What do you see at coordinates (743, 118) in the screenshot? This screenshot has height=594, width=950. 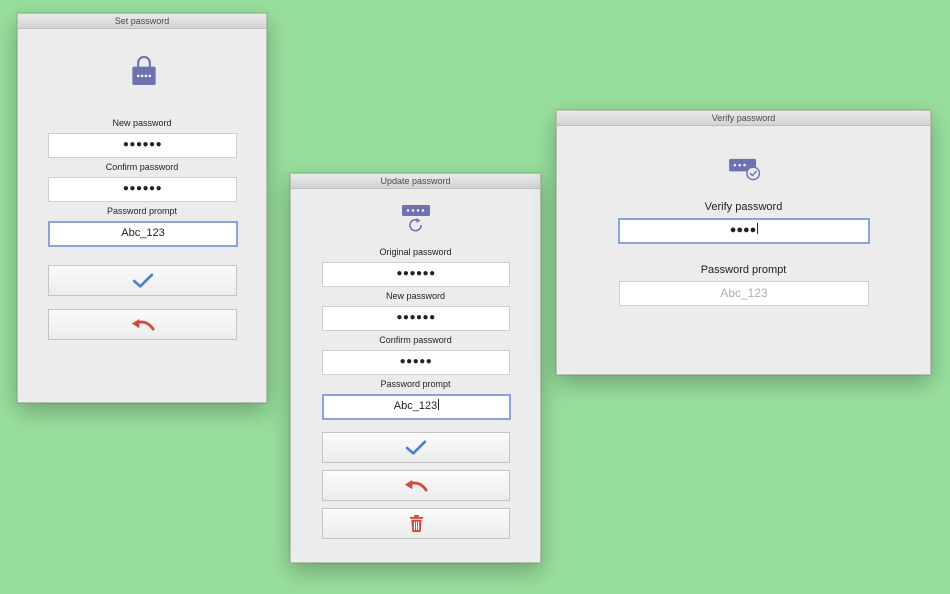 I see `window-title: Verify password` at bounding box center [743, 118].